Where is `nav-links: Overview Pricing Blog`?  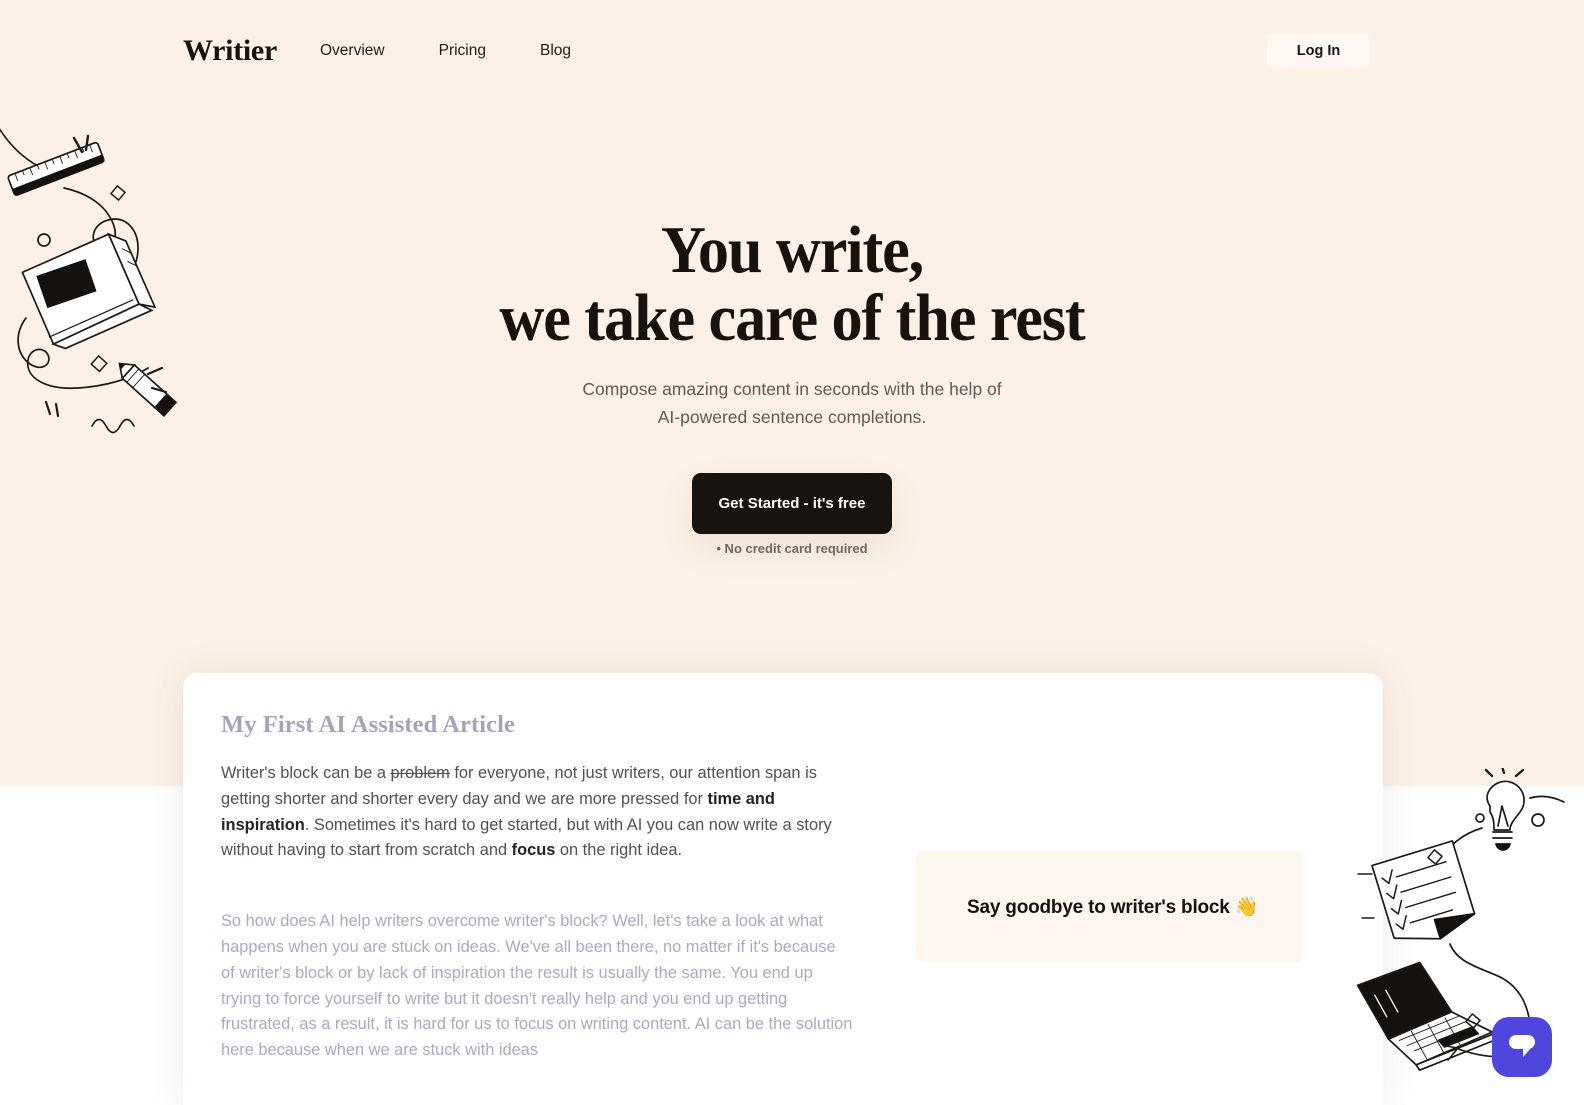 nav-links: Overview Pricing Blog is located at coordinates (445, 51).